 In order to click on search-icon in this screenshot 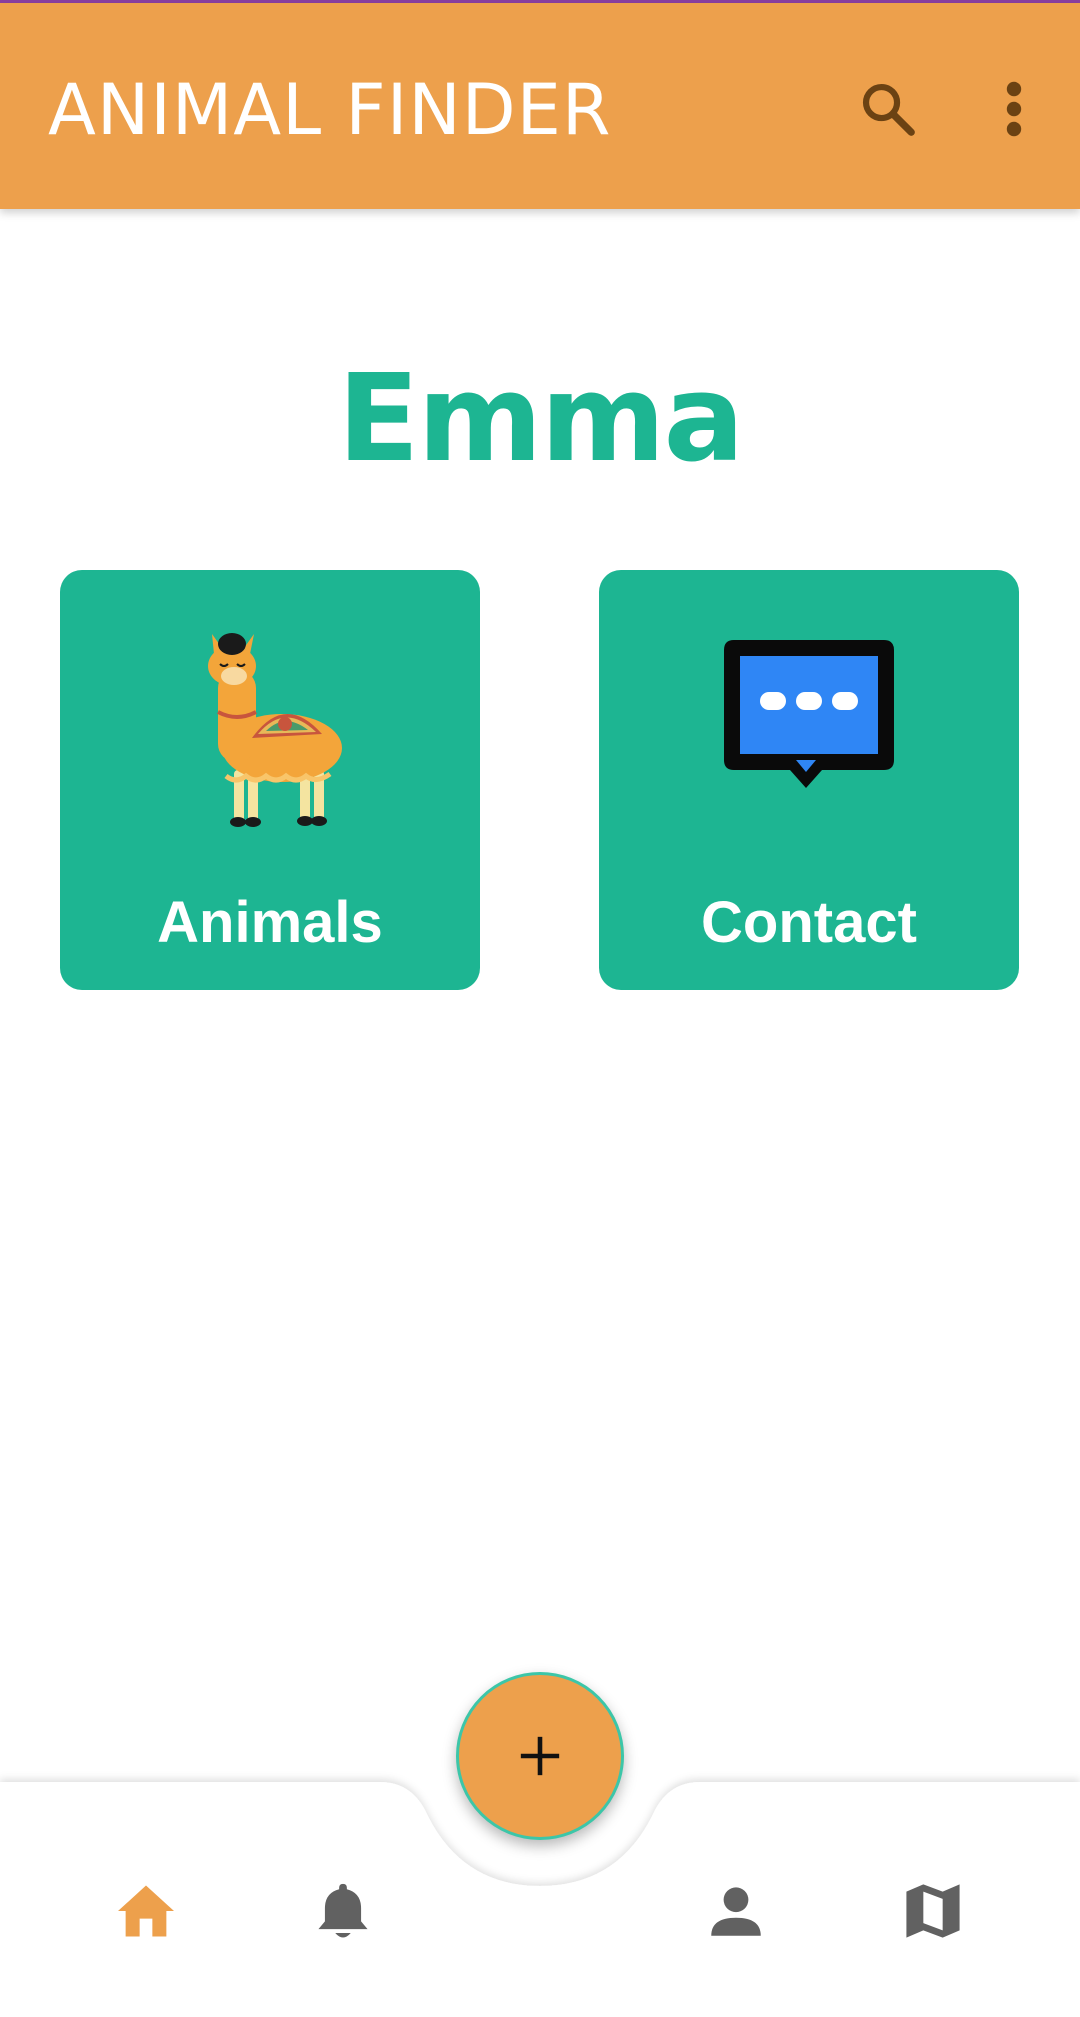, I will do `click(888, 109)`.